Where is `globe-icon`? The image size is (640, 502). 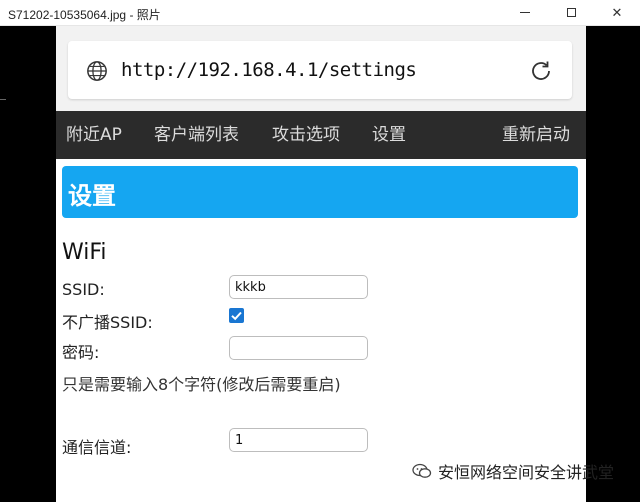 globe-icon is located at coordinates (97, 71).